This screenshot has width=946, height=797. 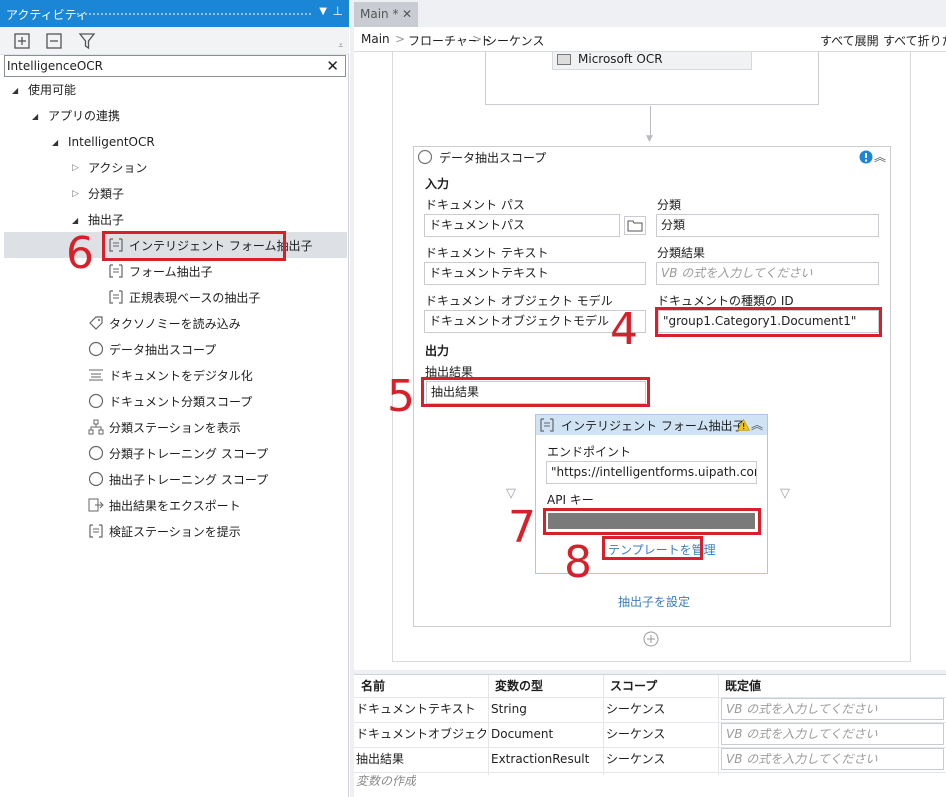 What do you see at coordinates (421, 709) in the screenshot?
I see `variable-name: ドキュメントテキスト` at bounding box center [421, 709].